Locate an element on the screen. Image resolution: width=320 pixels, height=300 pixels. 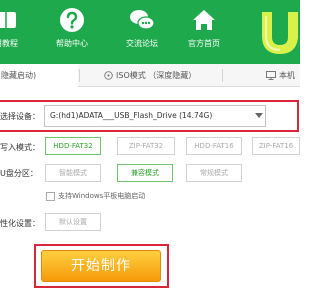
help-icon is located at coordinates (72, 20).